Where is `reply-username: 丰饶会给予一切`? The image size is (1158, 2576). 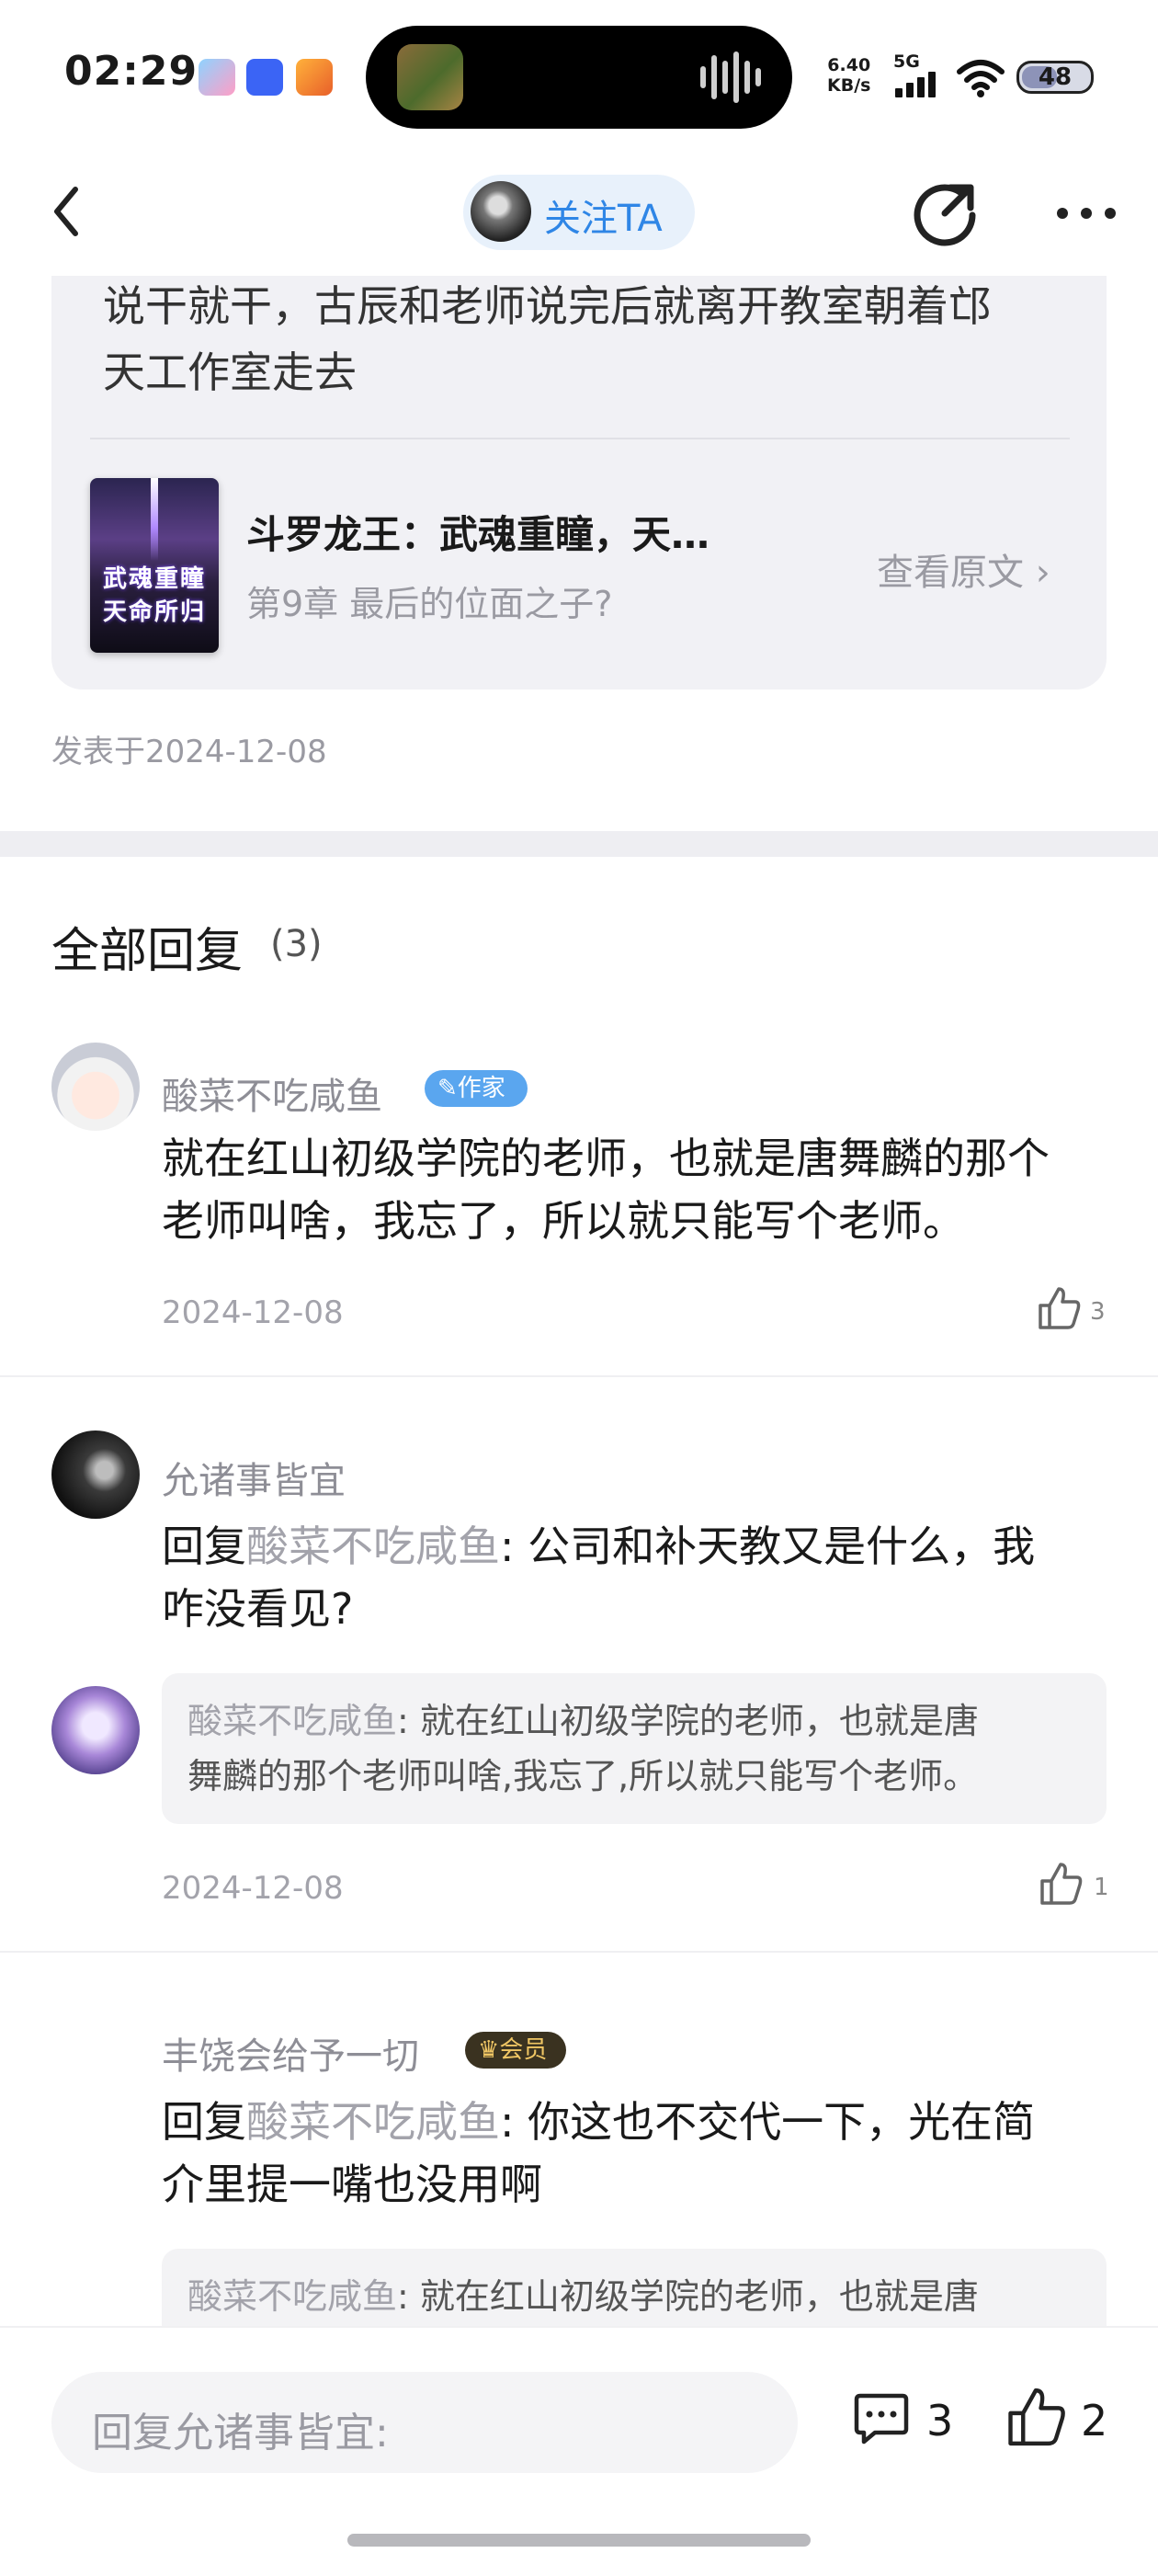 reply-username: 丰饶会给予一切 is located at coordinates (291, 2053).